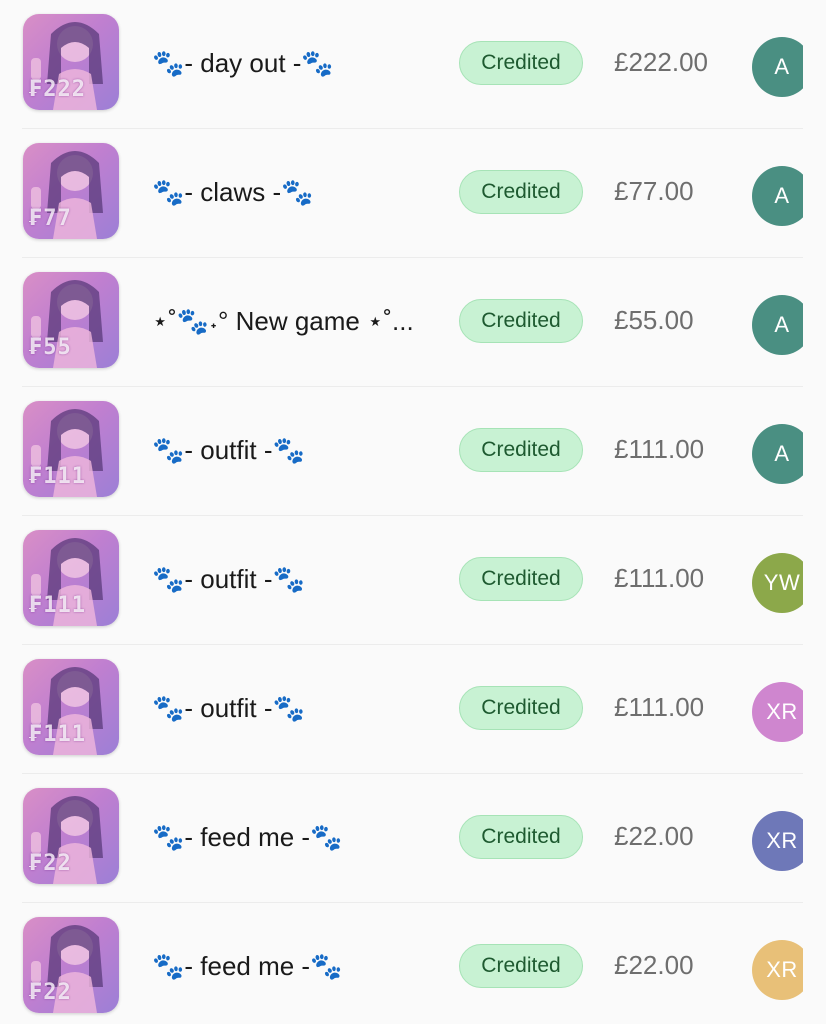 The width and height of the screenshot is (826, 1024). I want to click on user-avatar: YW, so click(777, 583).